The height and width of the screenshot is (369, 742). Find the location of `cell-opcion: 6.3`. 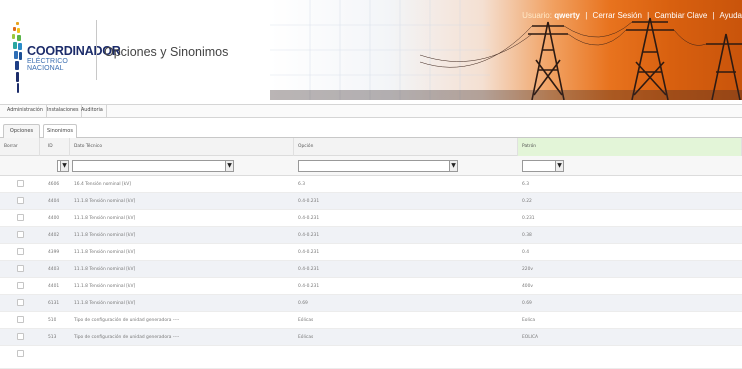

cell-opcion: 6.3 is located at coordinates (301, 184).